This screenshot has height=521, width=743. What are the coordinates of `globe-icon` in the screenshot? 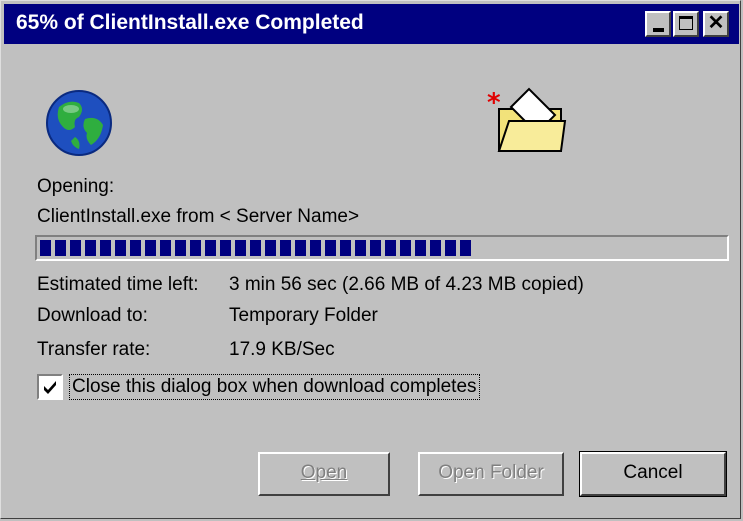 It's located at (79, 123).